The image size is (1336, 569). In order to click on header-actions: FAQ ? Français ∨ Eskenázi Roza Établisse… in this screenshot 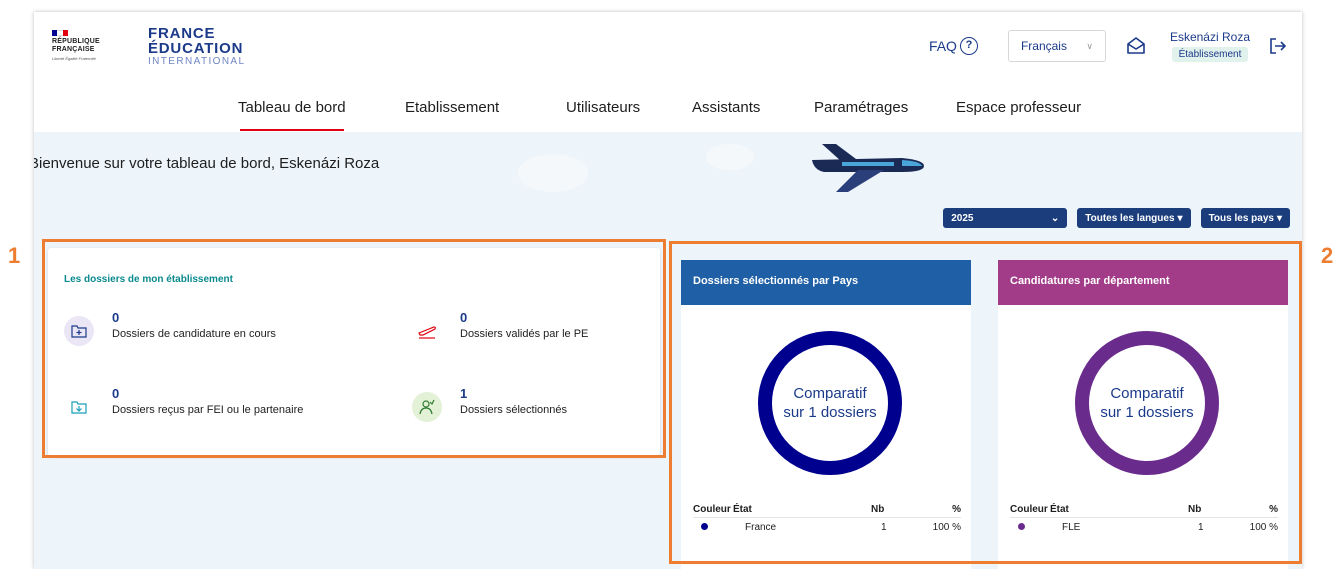, I will do `click(1115, 46)`.